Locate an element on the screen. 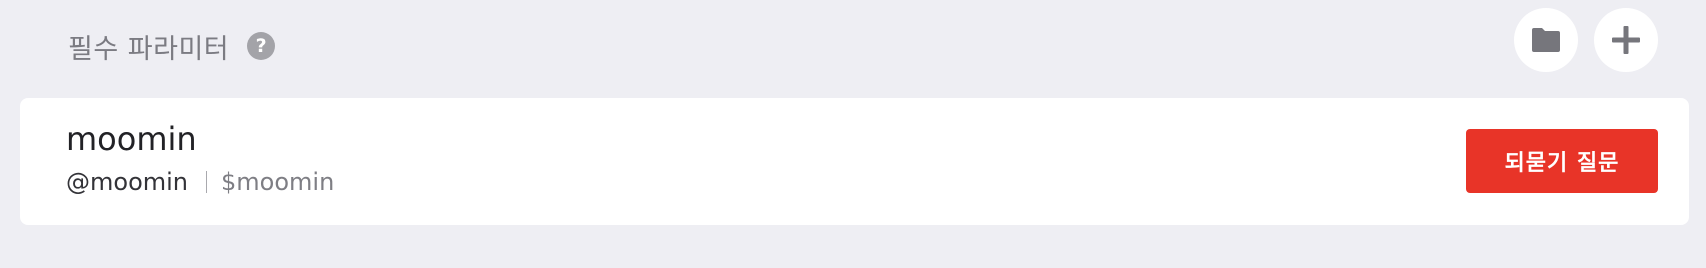  parameter-mention: @moomin is located at coordinates (127, 182).